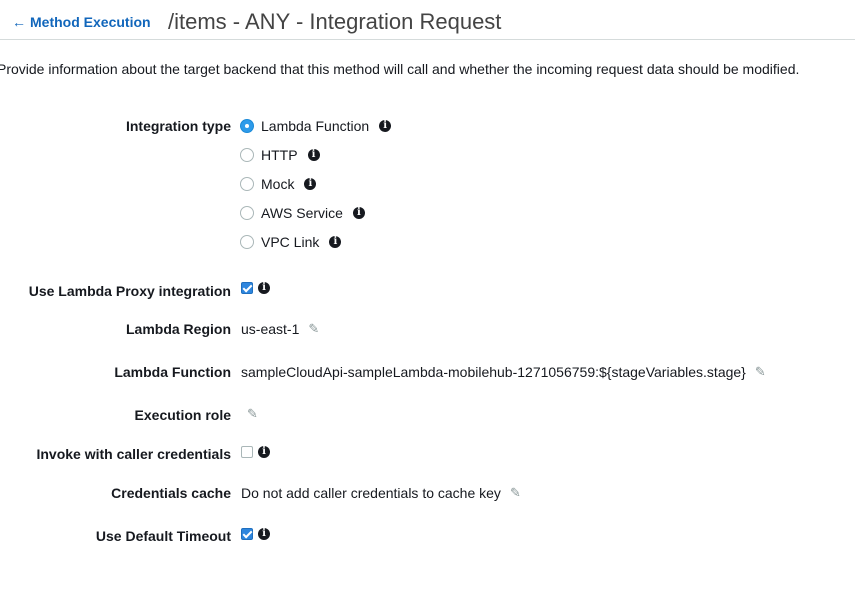 The height and width of the screenshot is (590, 855). Describe the element at coordinates (172, 372) in the screenshot. I see `lambda-function-label: Lambda Function` at that location.